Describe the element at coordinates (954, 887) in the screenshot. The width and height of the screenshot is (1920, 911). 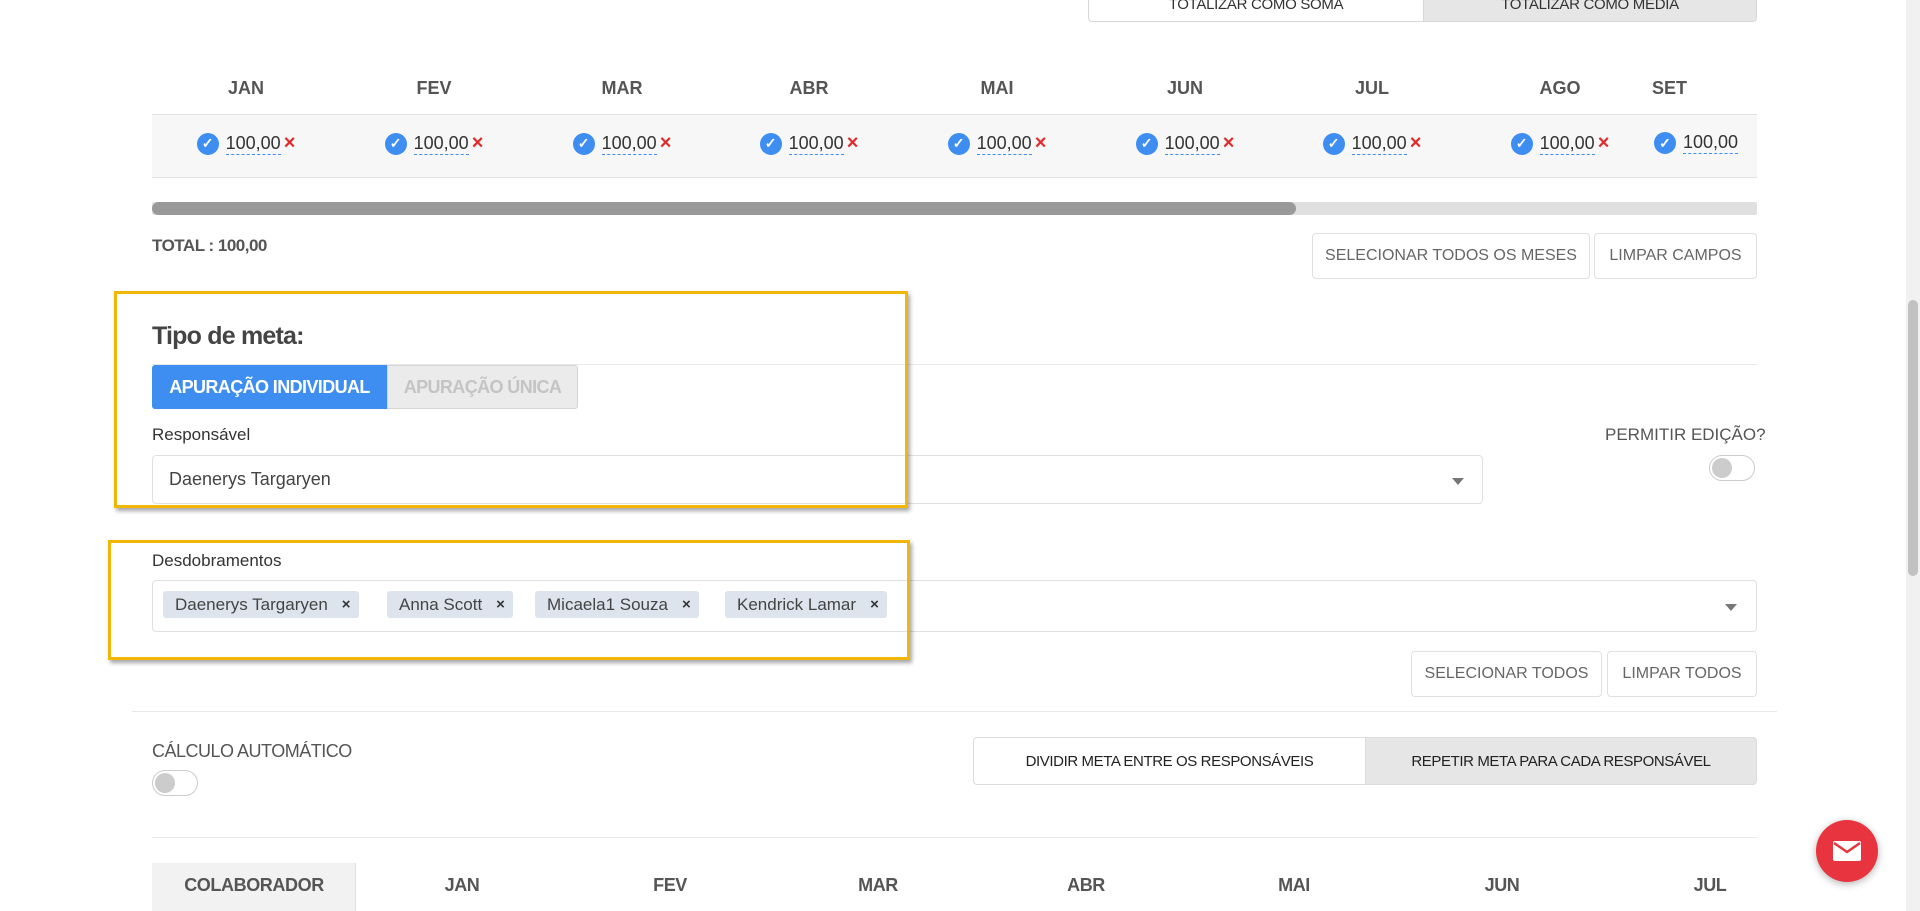
I see `collaborator-table-header: COLABORADOR JAN FEV MAR ABR MAI JUN JUL` at that location.